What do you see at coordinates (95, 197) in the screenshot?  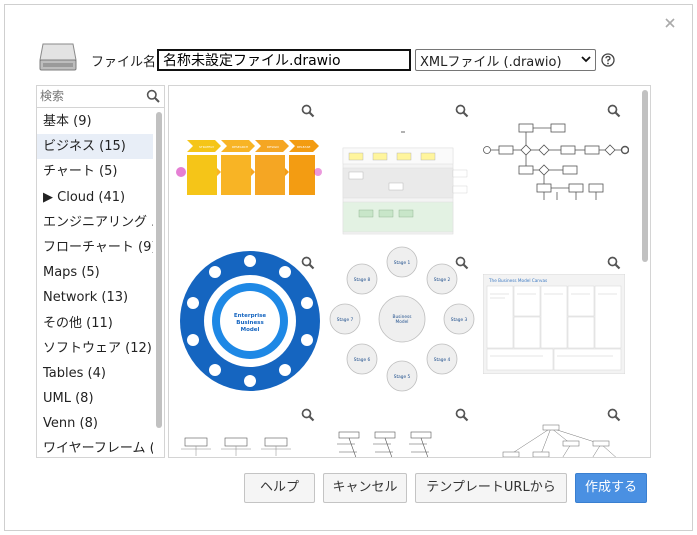 I see `category-cloud: ▶ Cloud (41)` at bounding box center [95, 197].